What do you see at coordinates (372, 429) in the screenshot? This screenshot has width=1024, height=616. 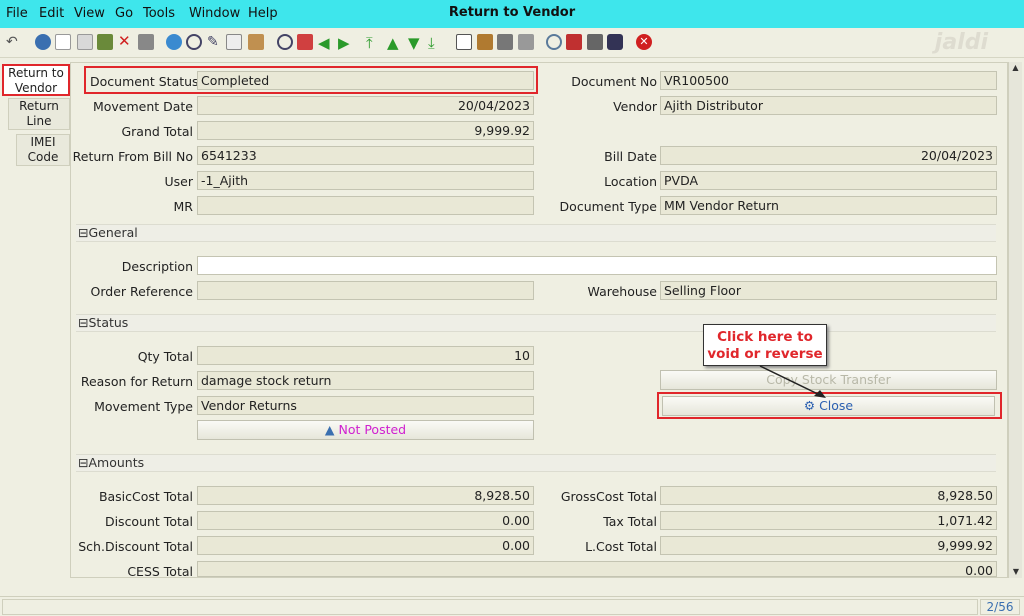 I see `not-posted-label: Not Posted` at bounding box center [372, 429].